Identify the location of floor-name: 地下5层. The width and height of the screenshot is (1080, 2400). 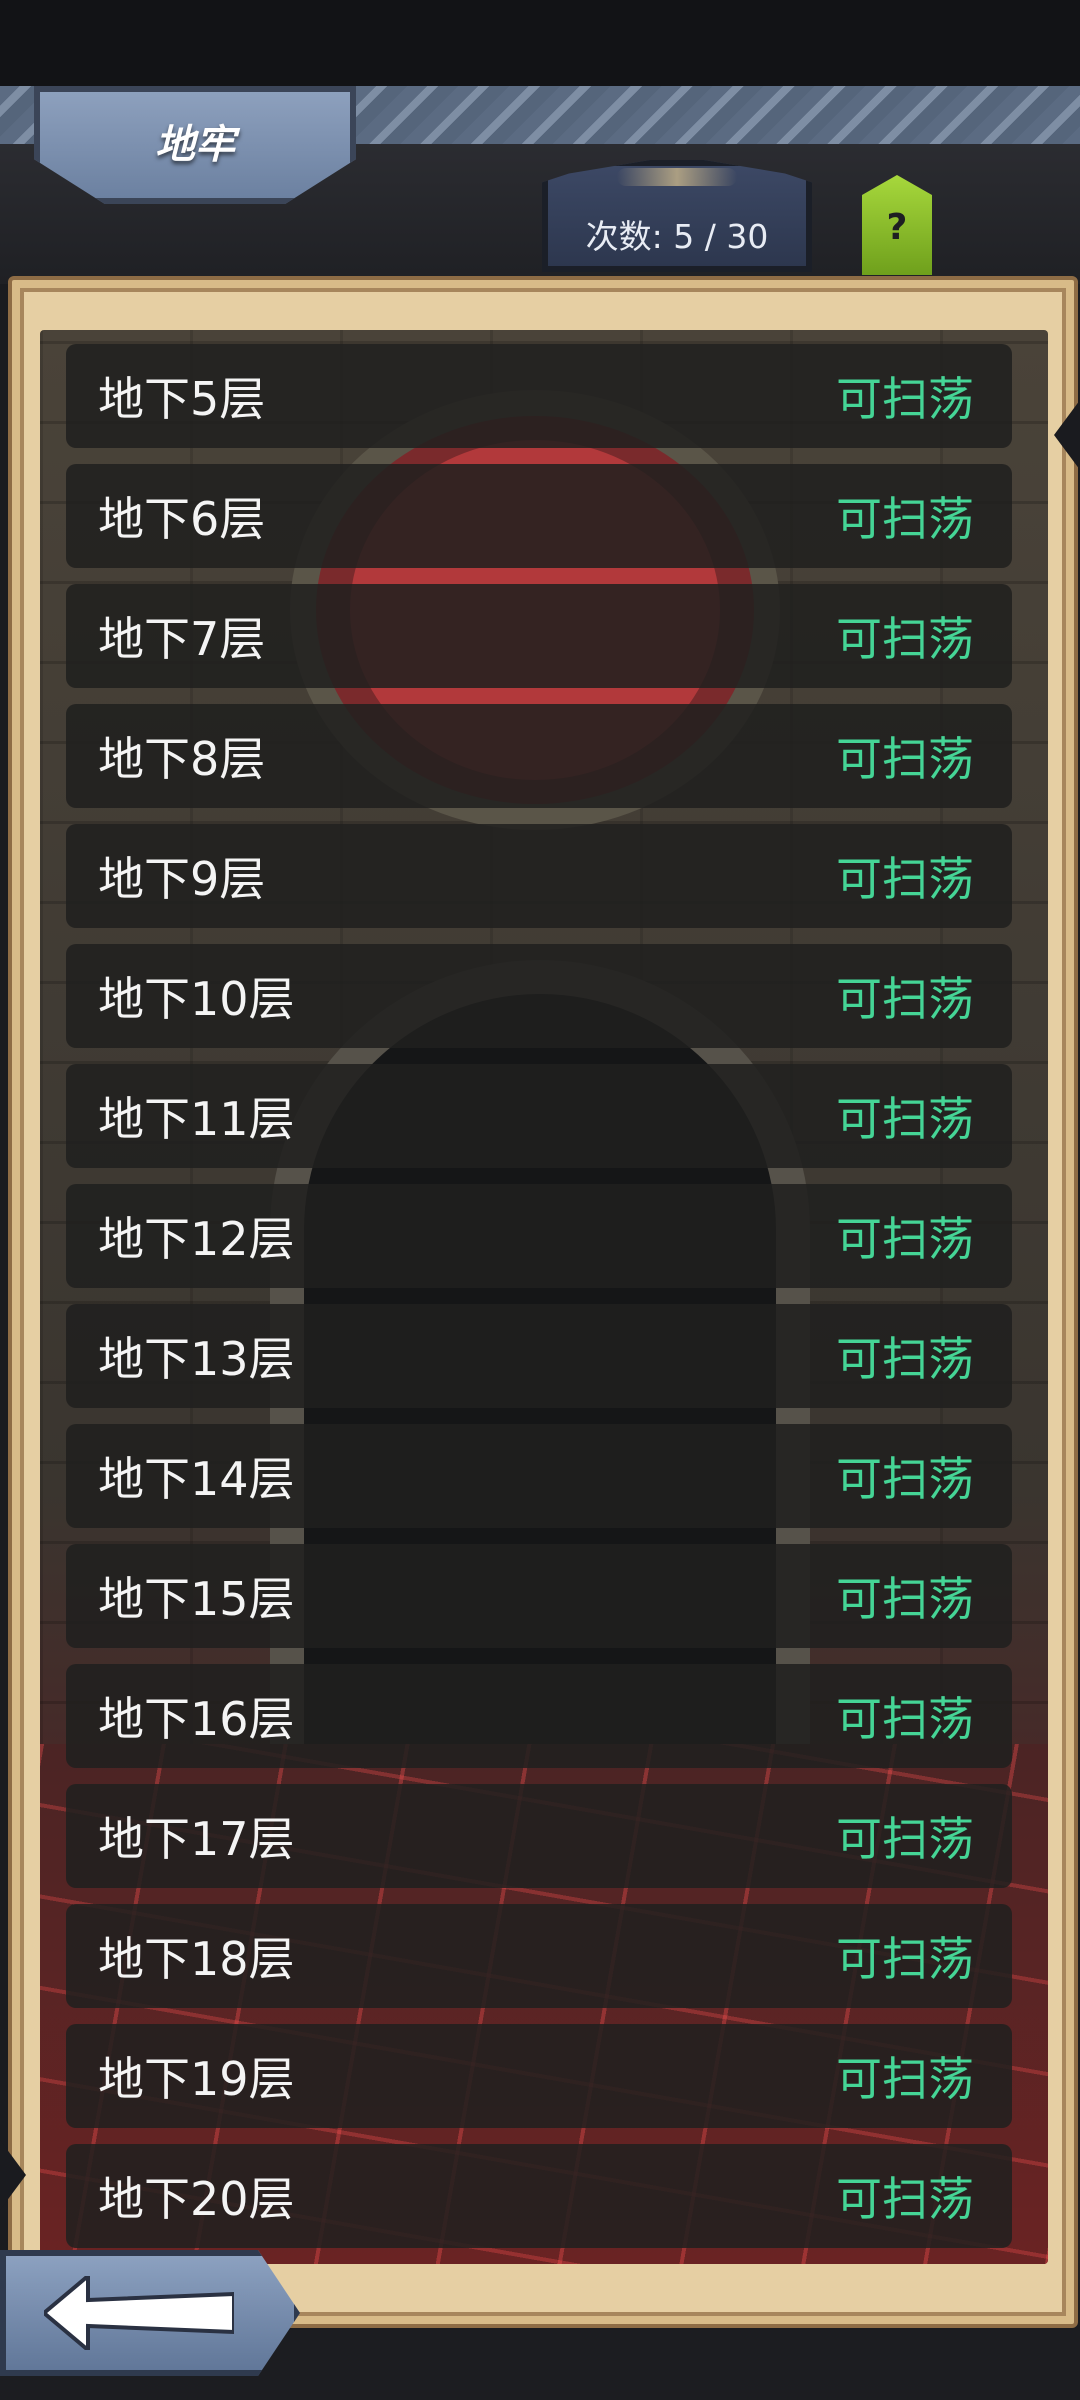
(182, 399).